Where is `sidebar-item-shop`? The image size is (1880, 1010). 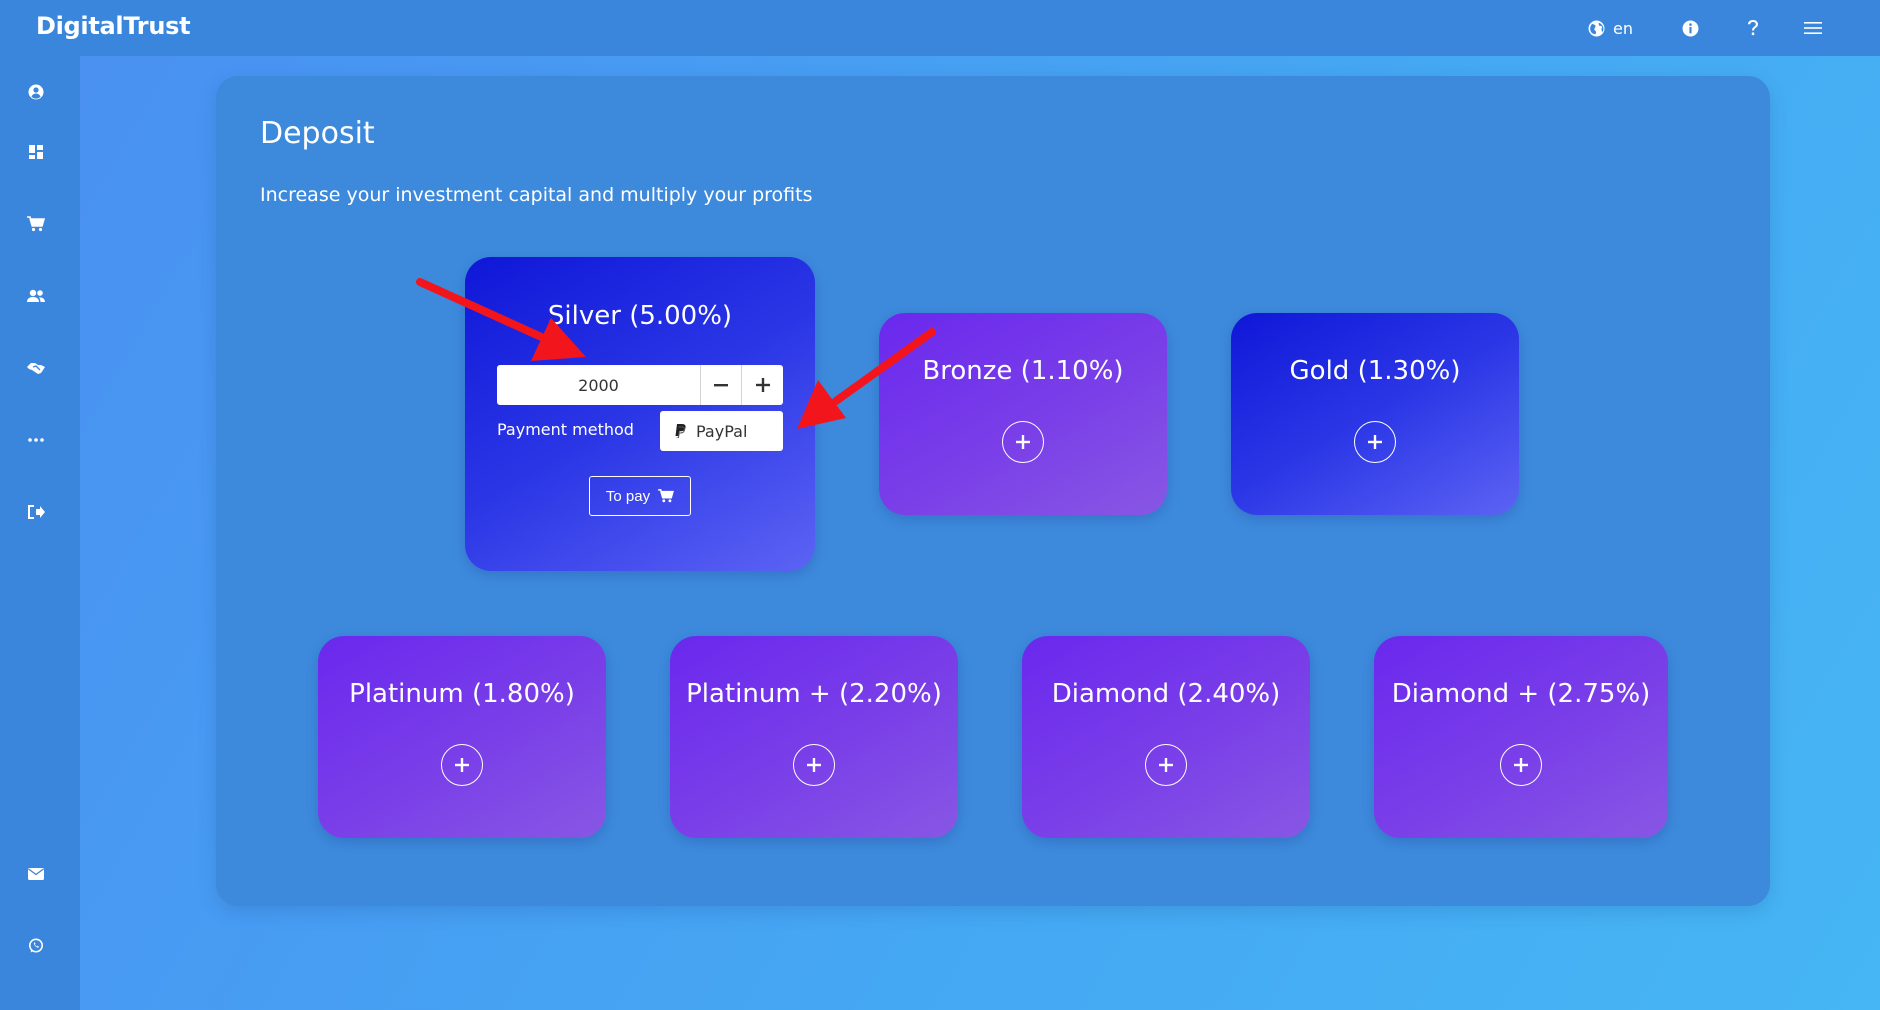 sidebar-item-shop is located at coordinates (36, 224).